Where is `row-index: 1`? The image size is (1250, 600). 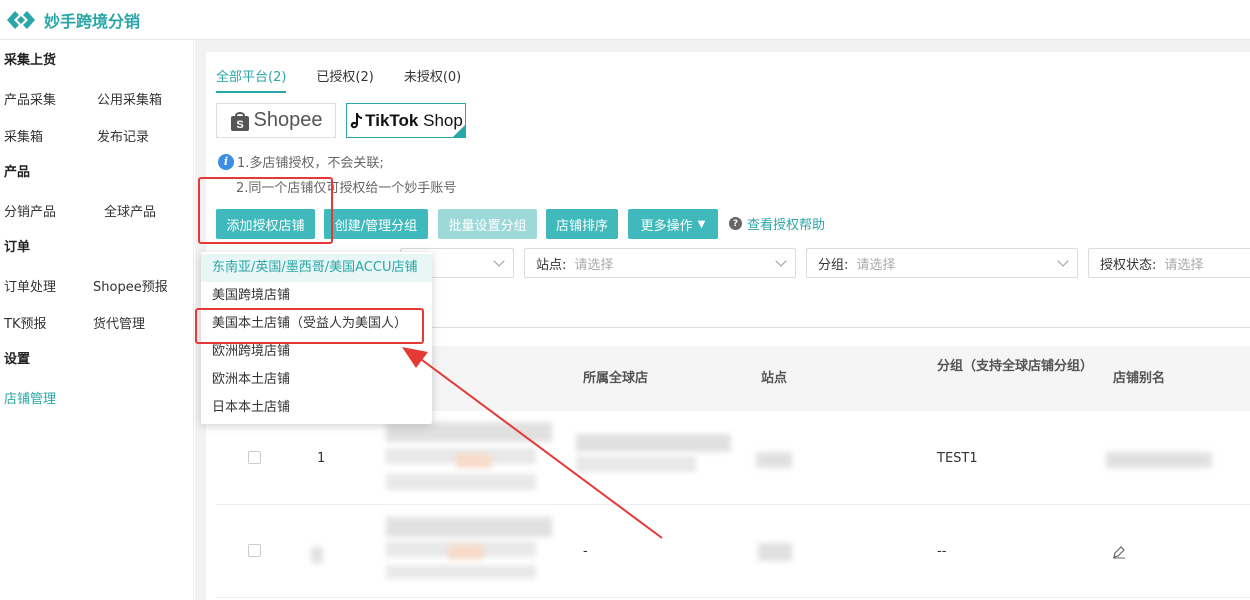
row-index: 1 is located at coordinates (321, 458).